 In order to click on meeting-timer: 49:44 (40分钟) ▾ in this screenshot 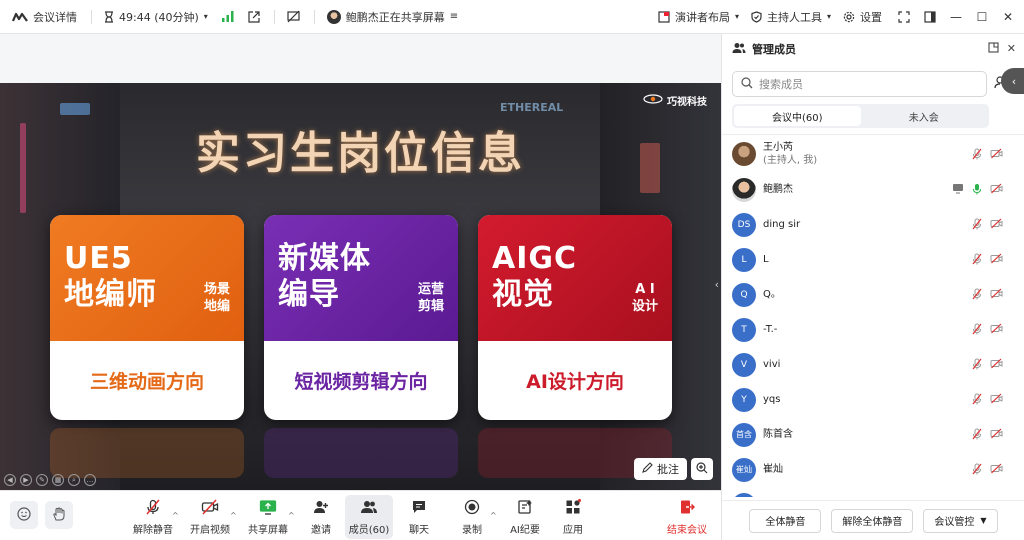, I will do `click(156, 17)`.